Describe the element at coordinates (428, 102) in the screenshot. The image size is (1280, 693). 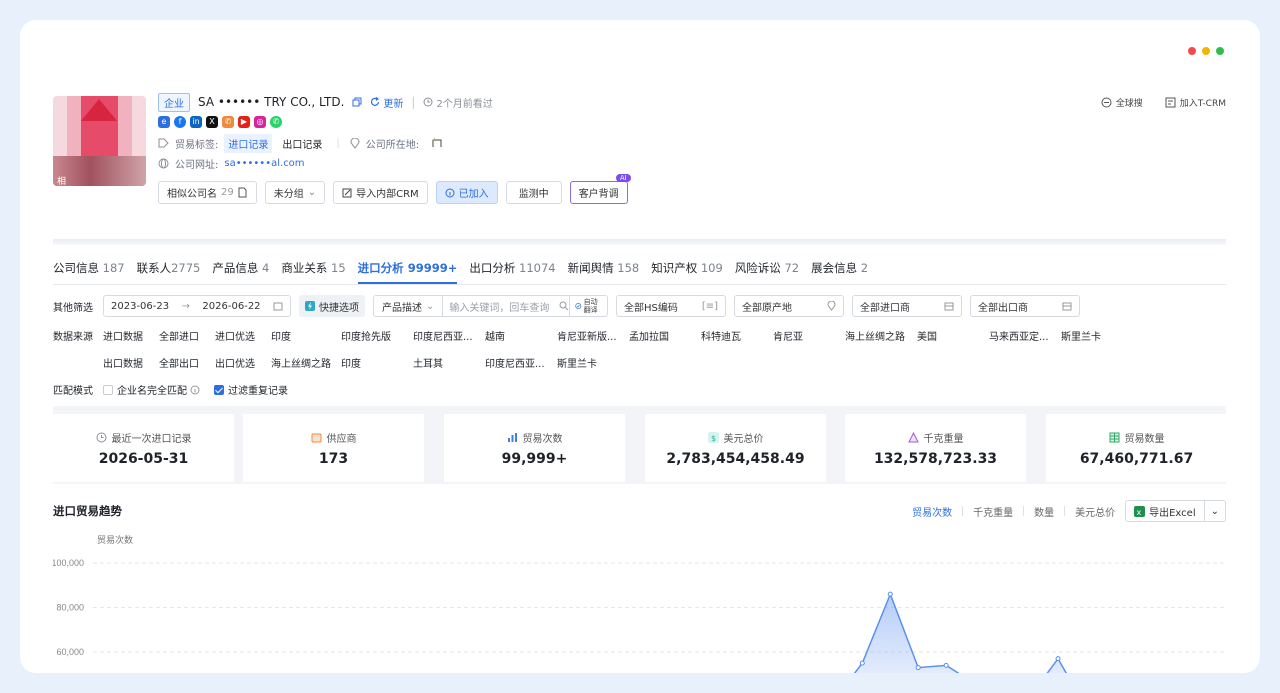
I see `clock-icon` at that location.